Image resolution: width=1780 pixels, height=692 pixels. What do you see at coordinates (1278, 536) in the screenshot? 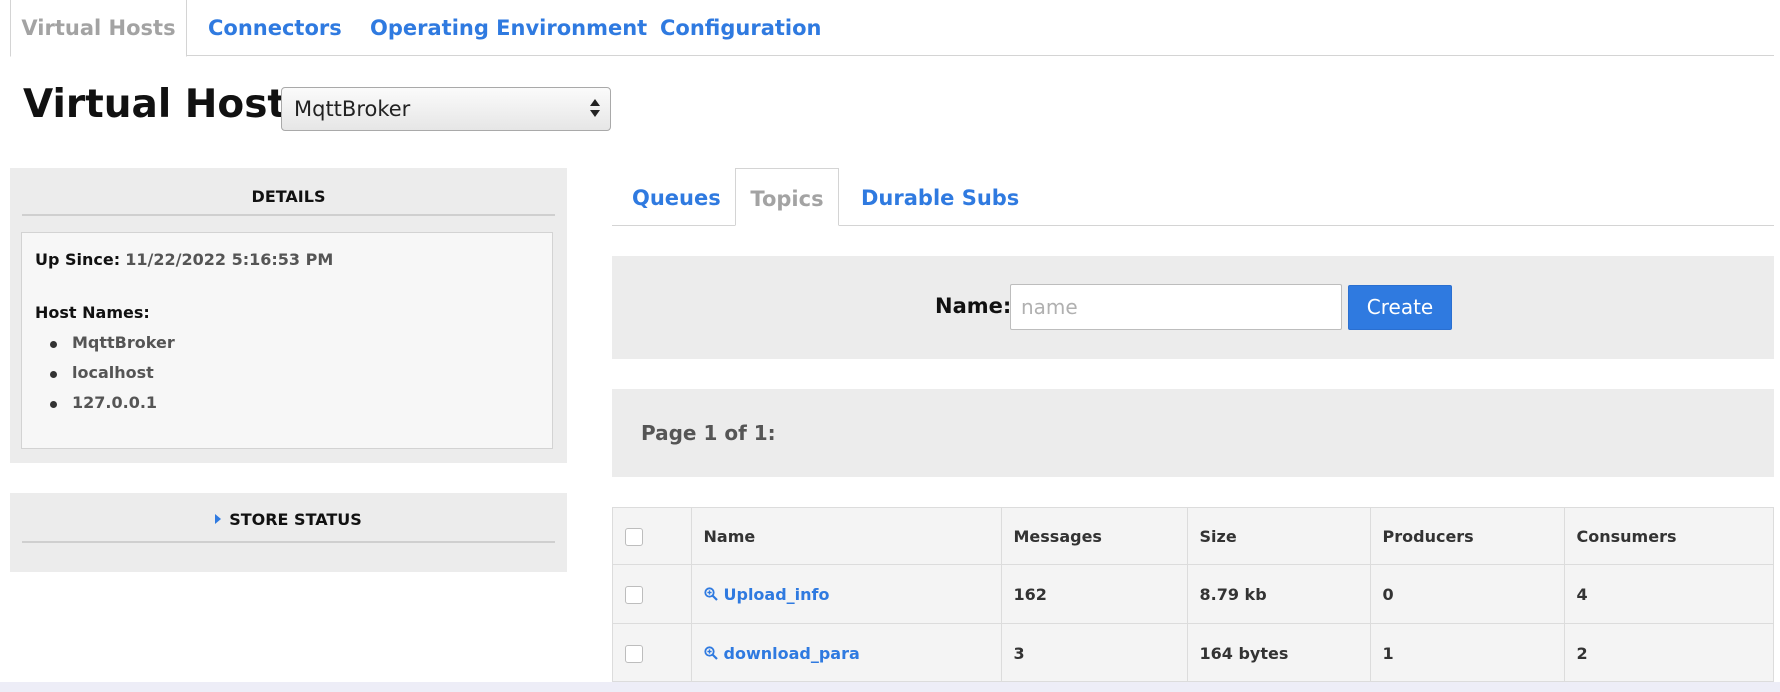
I see `column-header-size: Size` at bounding box center [1278, 536].